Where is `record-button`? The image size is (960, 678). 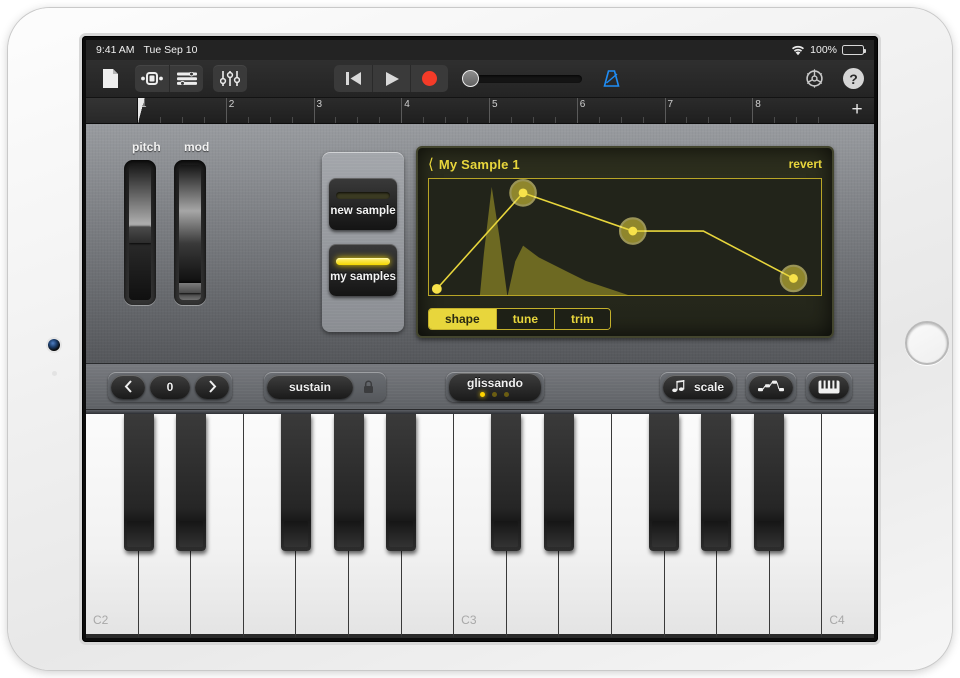
record-button is located at coordinates (429, 78).